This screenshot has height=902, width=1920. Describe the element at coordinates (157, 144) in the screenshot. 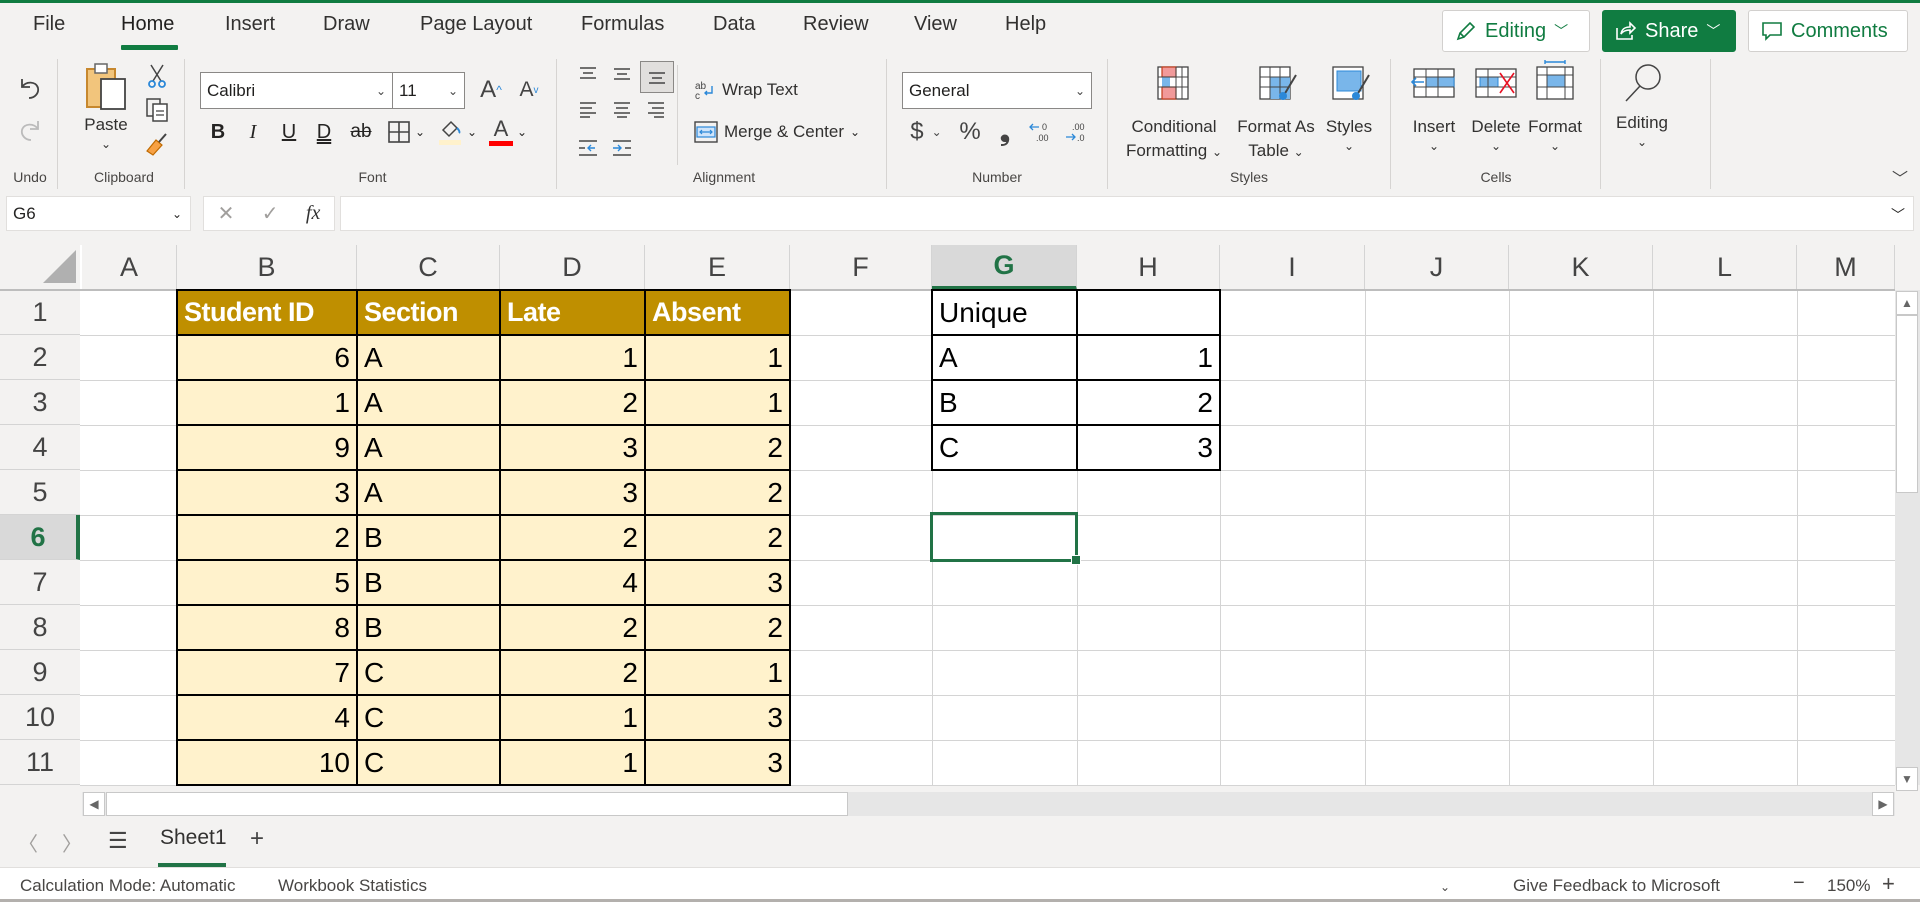

I see `format-painter-button` at that location.